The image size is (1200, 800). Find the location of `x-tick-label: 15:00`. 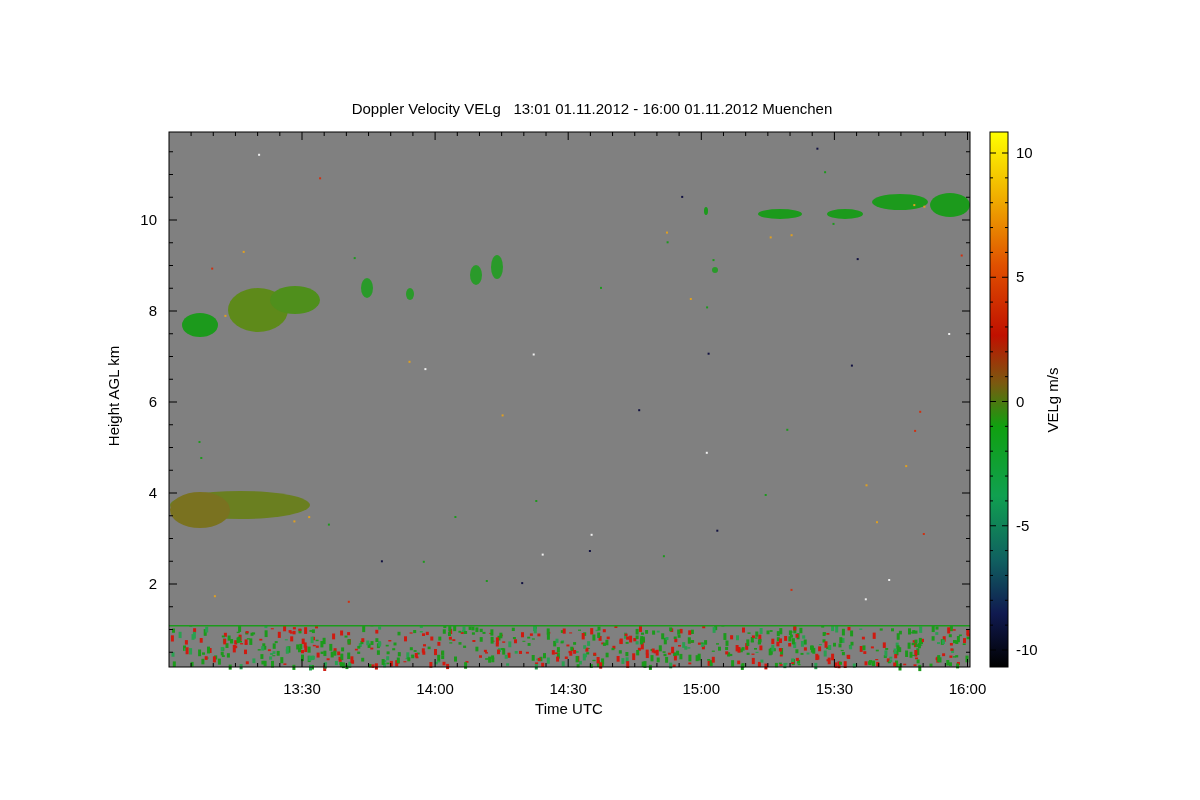

x-tick-label: 15:00 is located at coordinates (701, 688).